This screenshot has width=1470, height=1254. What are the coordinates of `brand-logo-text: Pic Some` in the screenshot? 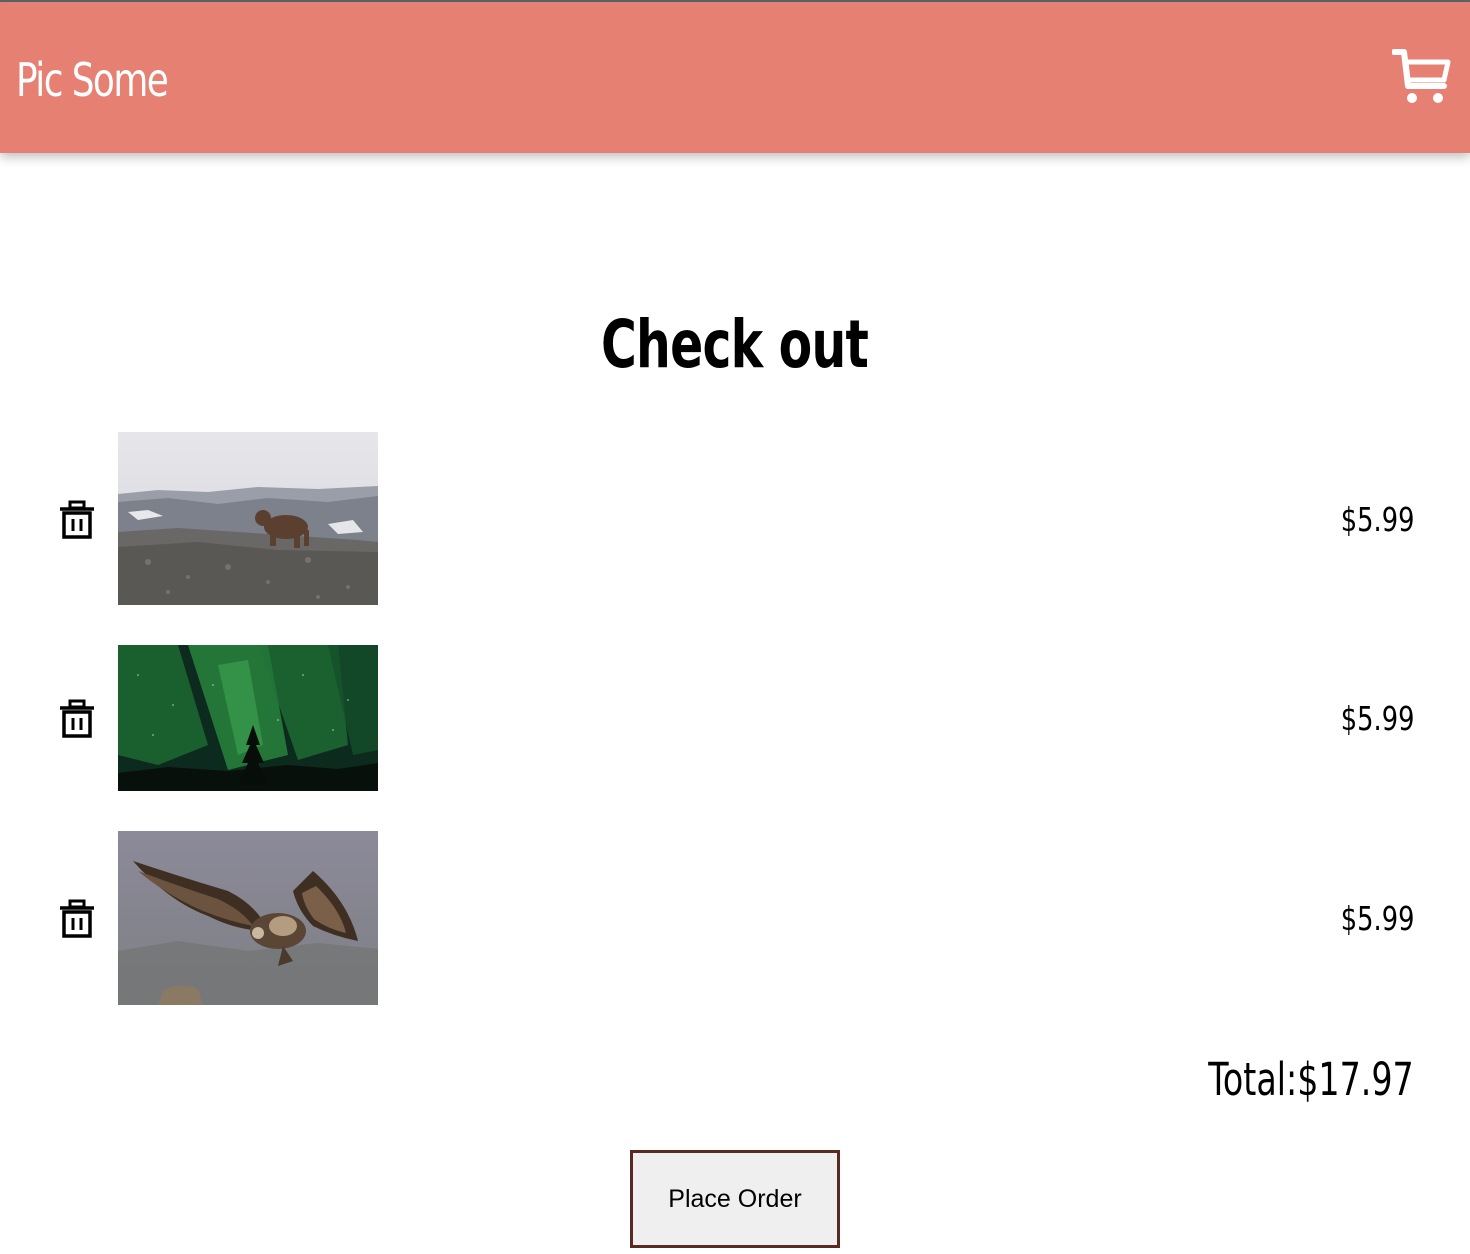 It's located at (92, 80).